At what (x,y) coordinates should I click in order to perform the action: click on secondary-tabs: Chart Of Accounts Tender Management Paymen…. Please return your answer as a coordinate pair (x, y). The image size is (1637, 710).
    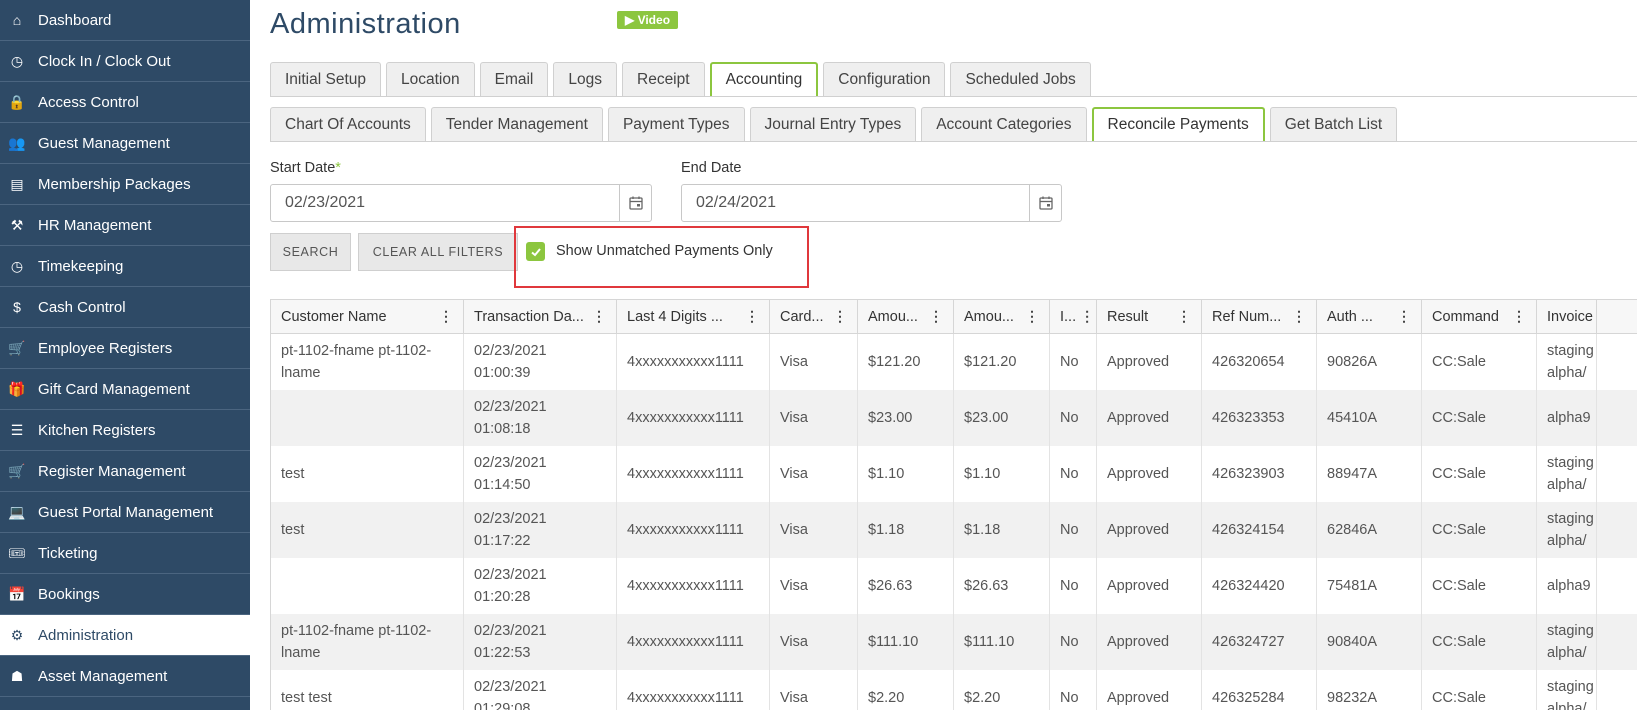
    Looking at the image, I should click on (834, 124).